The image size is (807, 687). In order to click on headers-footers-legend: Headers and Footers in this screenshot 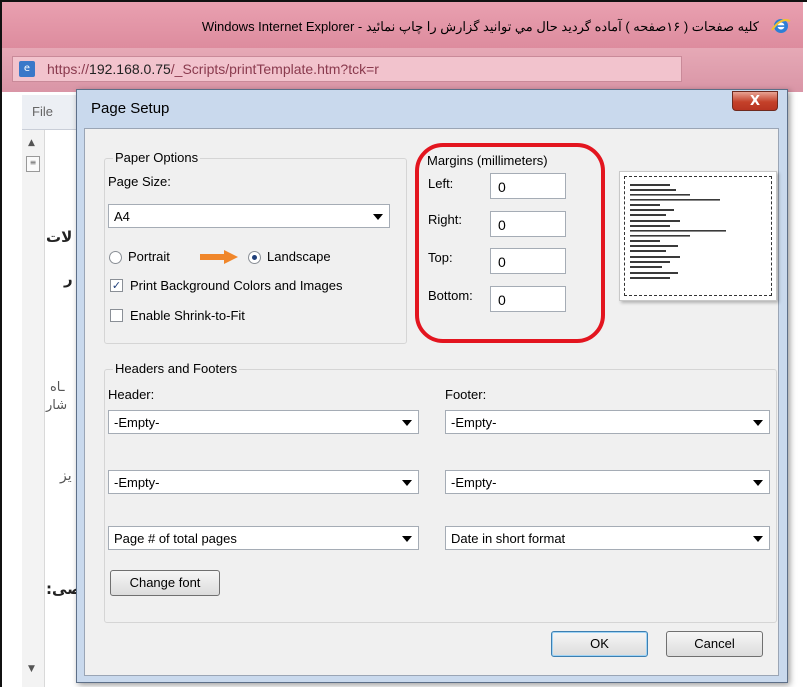, I will do `click(176, 368)`.